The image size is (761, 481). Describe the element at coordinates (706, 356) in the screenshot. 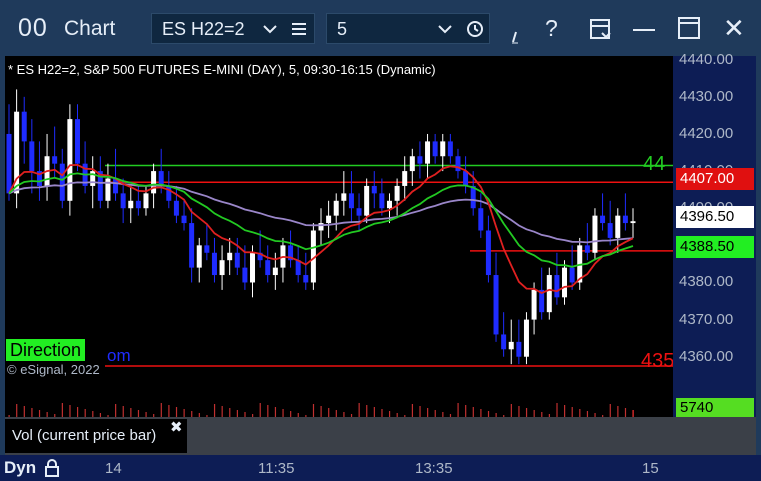

I see `price-tick: 4360.00` at that location.